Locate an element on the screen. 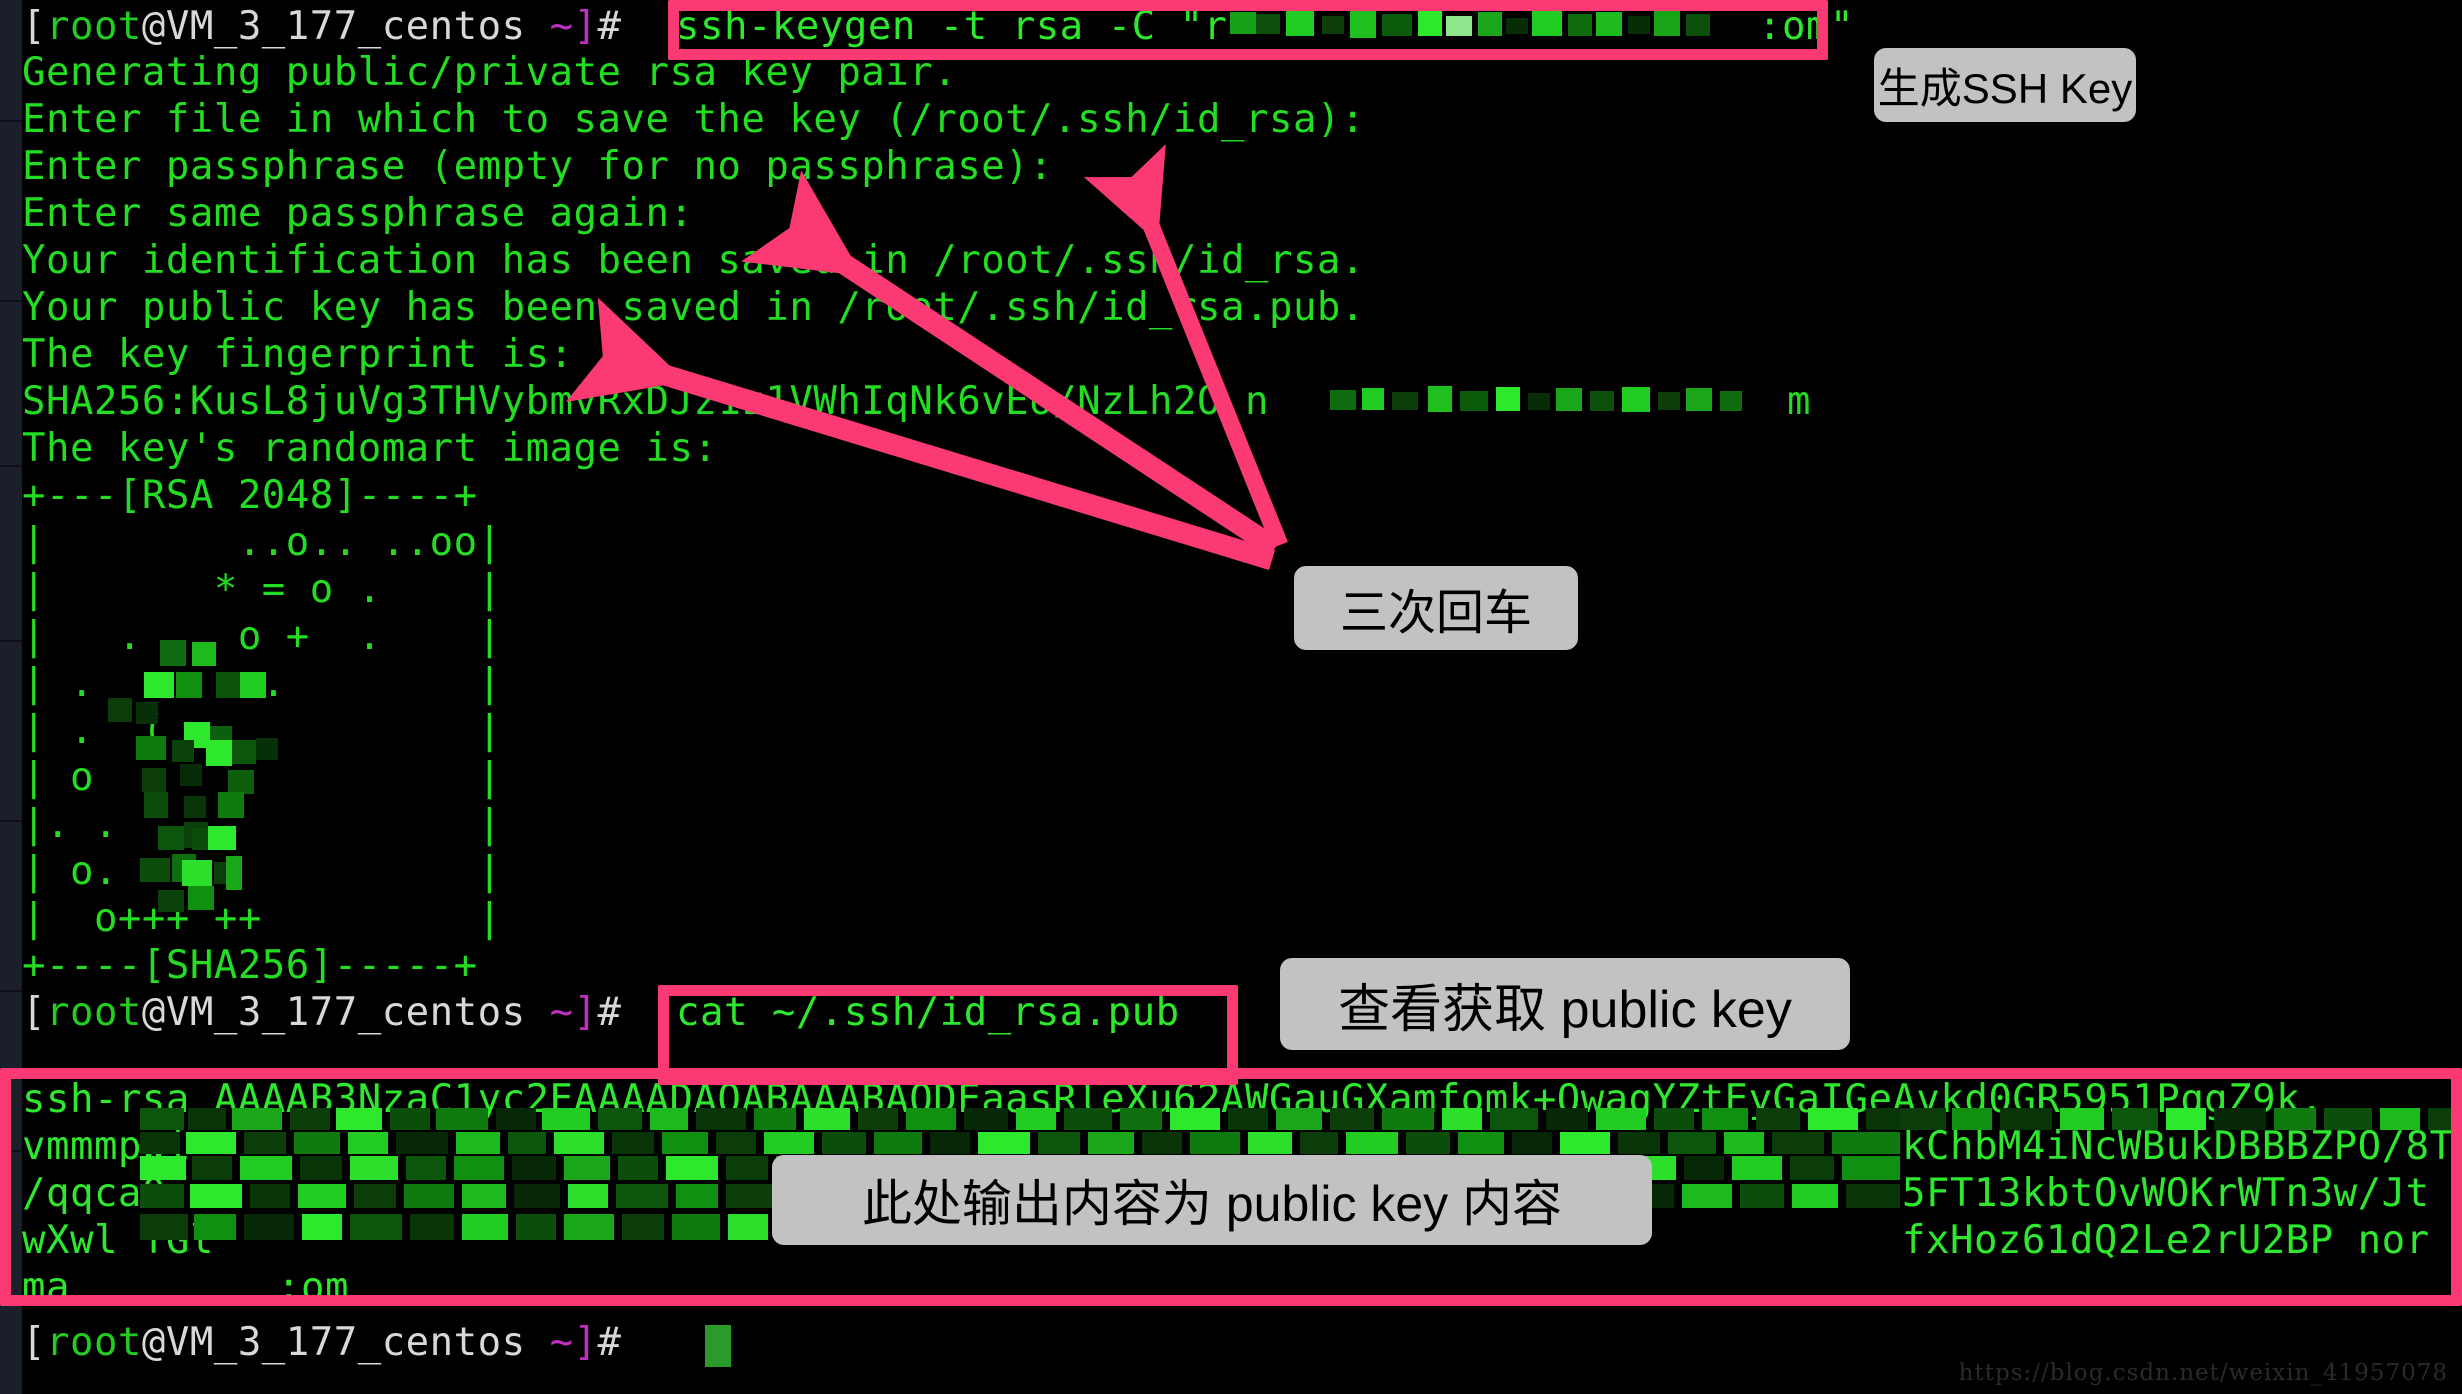 Image resolution: width=2462 pixels, height=1394 pixels. prompt-path-3: ~] is located at coordinates (561, 1342).